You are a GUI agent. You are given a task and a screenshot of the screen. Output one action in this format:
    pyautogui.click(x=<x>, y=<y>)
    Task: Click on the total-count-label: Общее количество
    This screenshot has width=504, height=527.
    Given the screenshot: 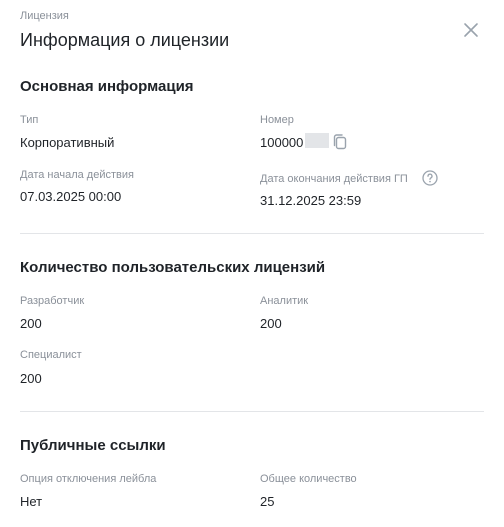 What is the action you would take?
    pyautogui.click(x=308, y=479)
    